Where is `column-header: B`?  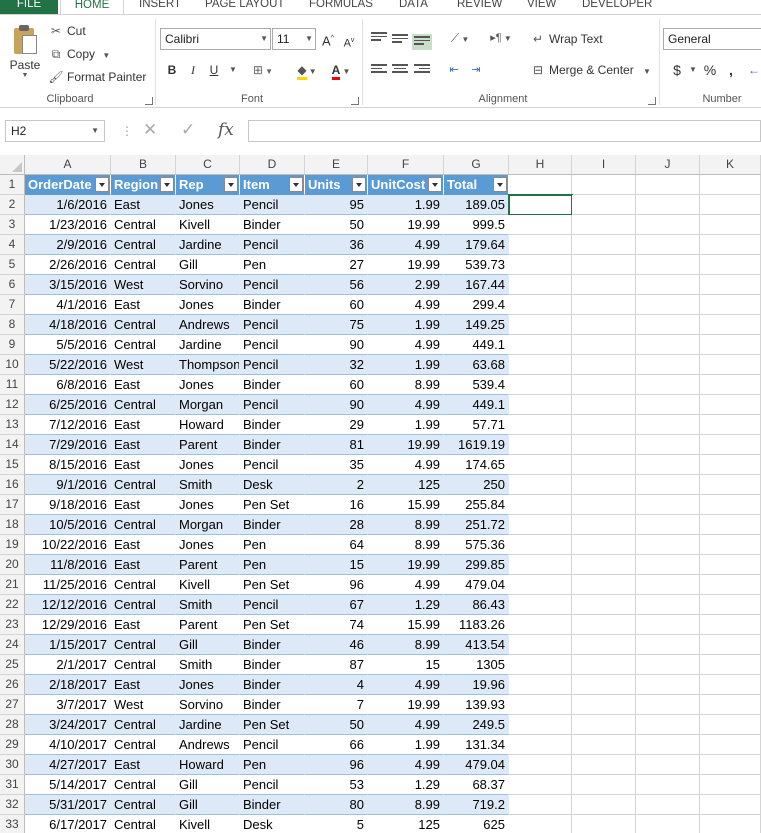 column-header: B is located at coordinates (143, 165).